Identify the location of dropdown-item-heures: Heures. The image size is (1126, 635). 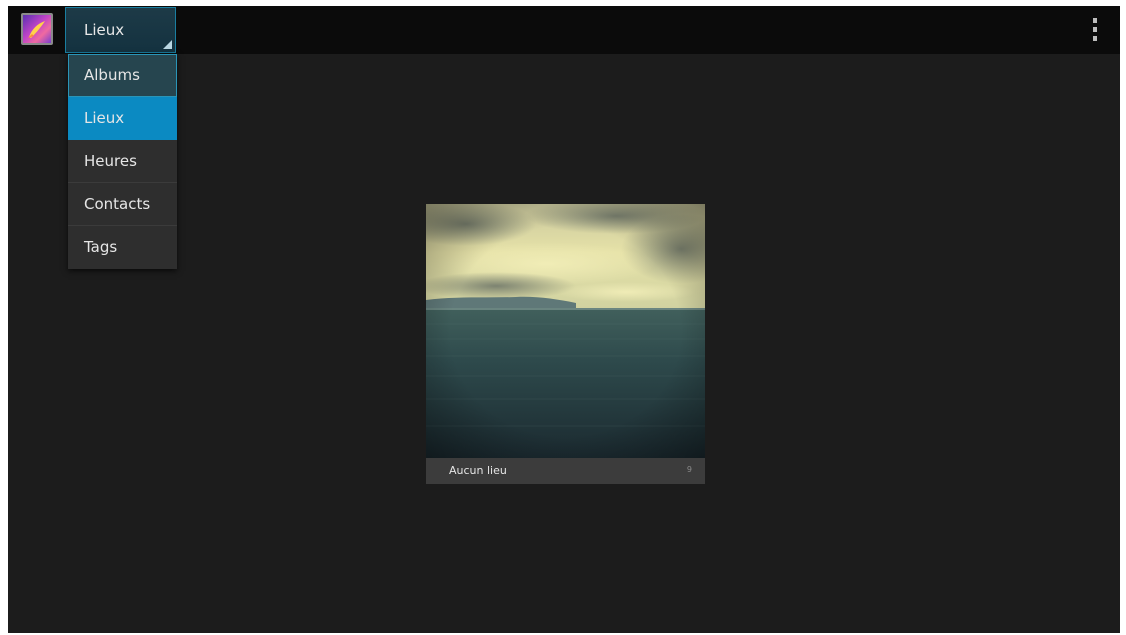
(122, 161).